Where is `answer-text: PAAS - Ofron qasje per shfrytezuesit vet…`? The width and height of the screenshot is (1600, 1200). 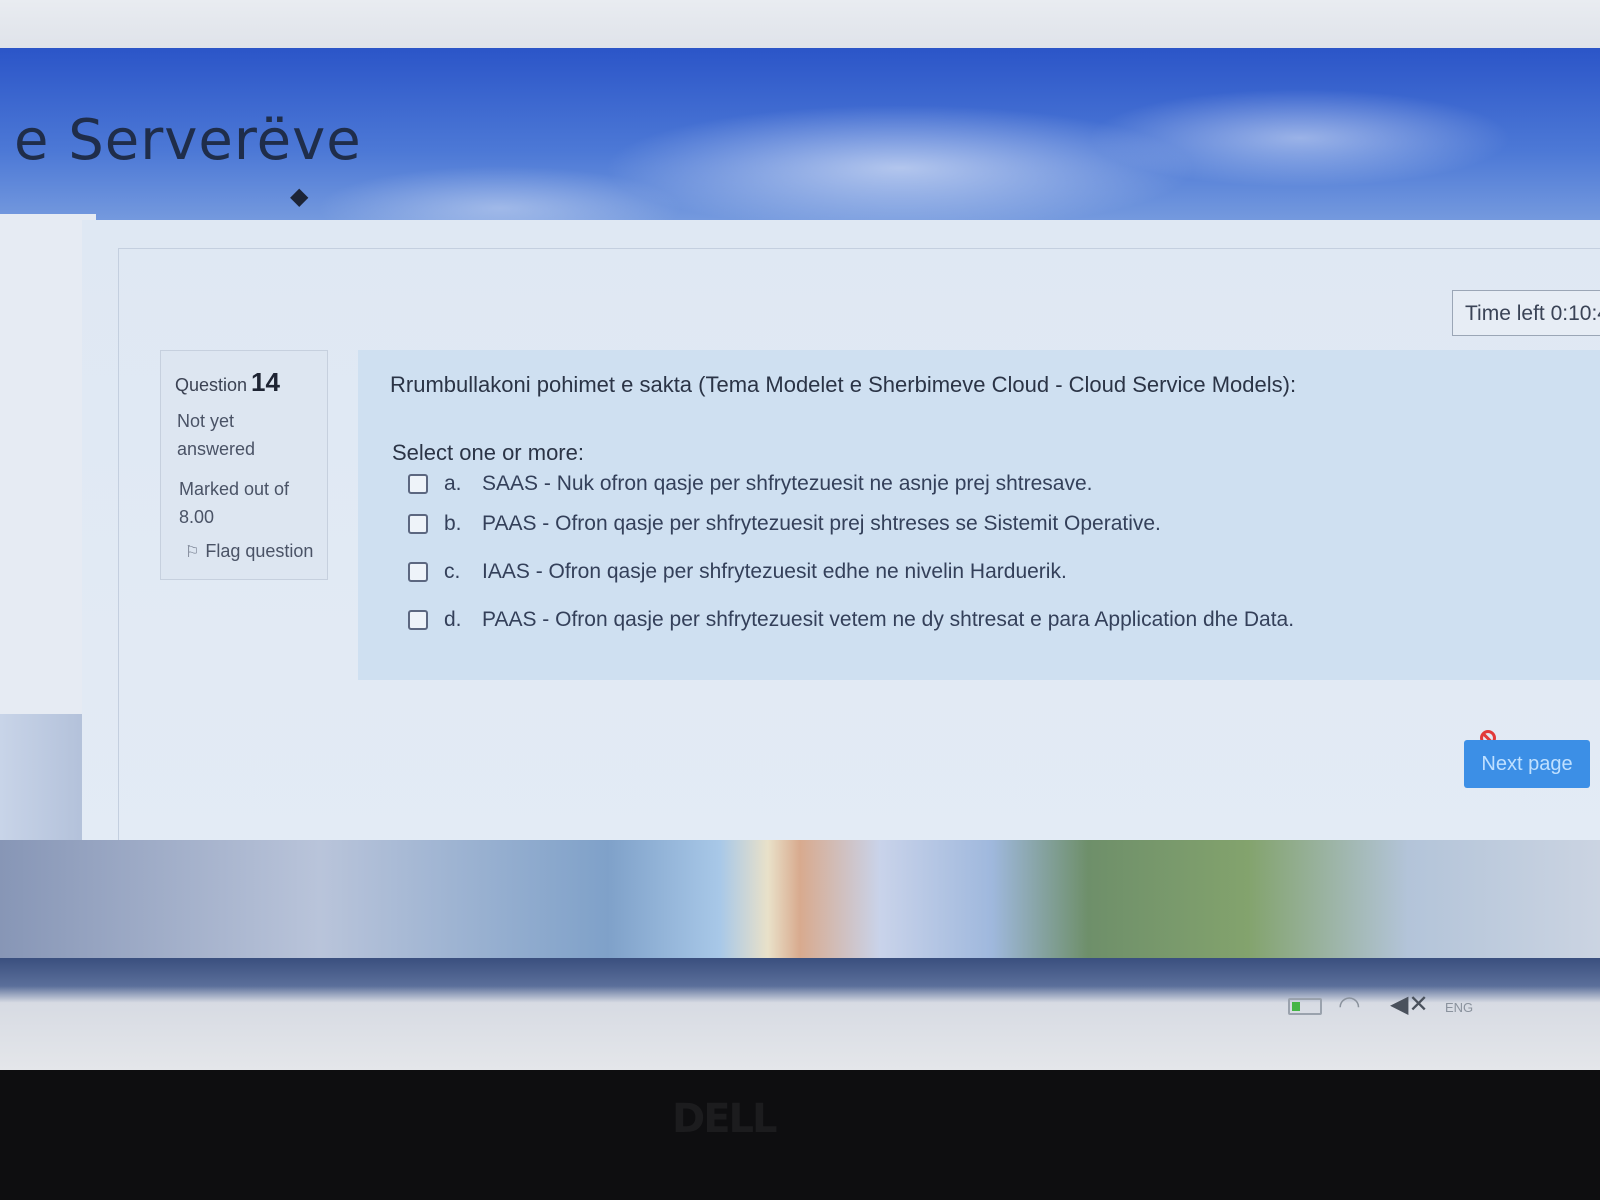
answer-text: PAAS - Ofron qasje per shfrytezuesit vet… is located at coordinates (888, 619).